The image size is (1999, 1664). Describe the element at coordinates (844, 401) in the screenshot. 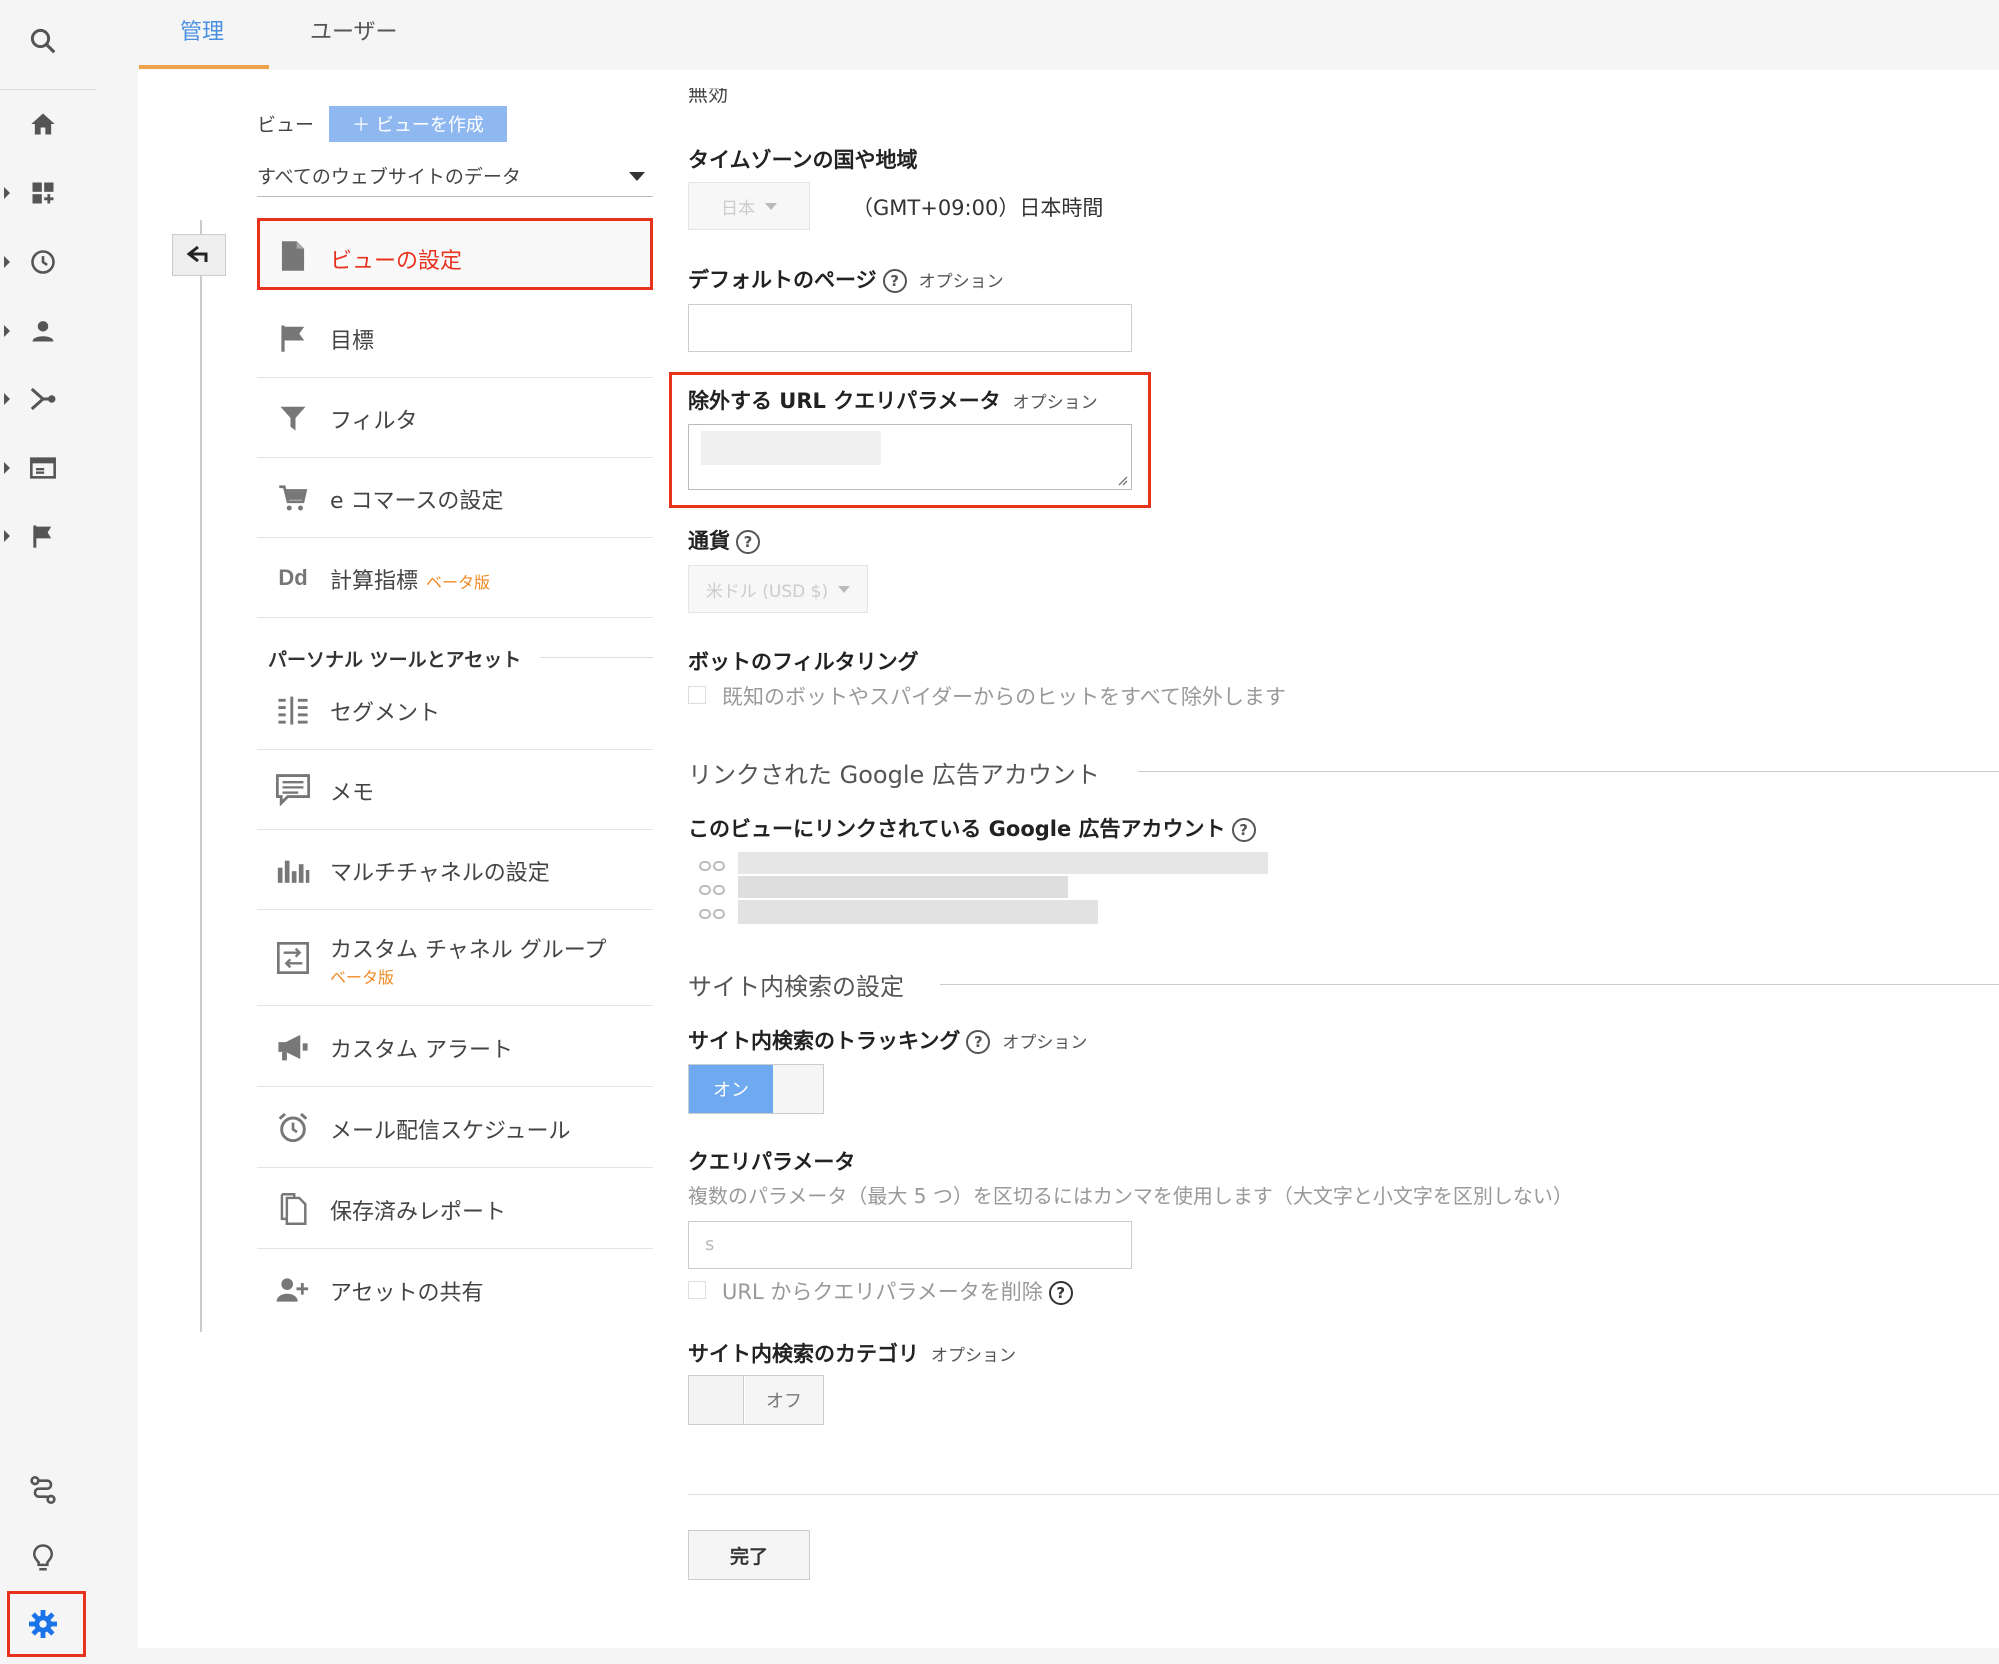

I see `exclude-params-label-text: 除外する URL クエリパラメータ` at that location.